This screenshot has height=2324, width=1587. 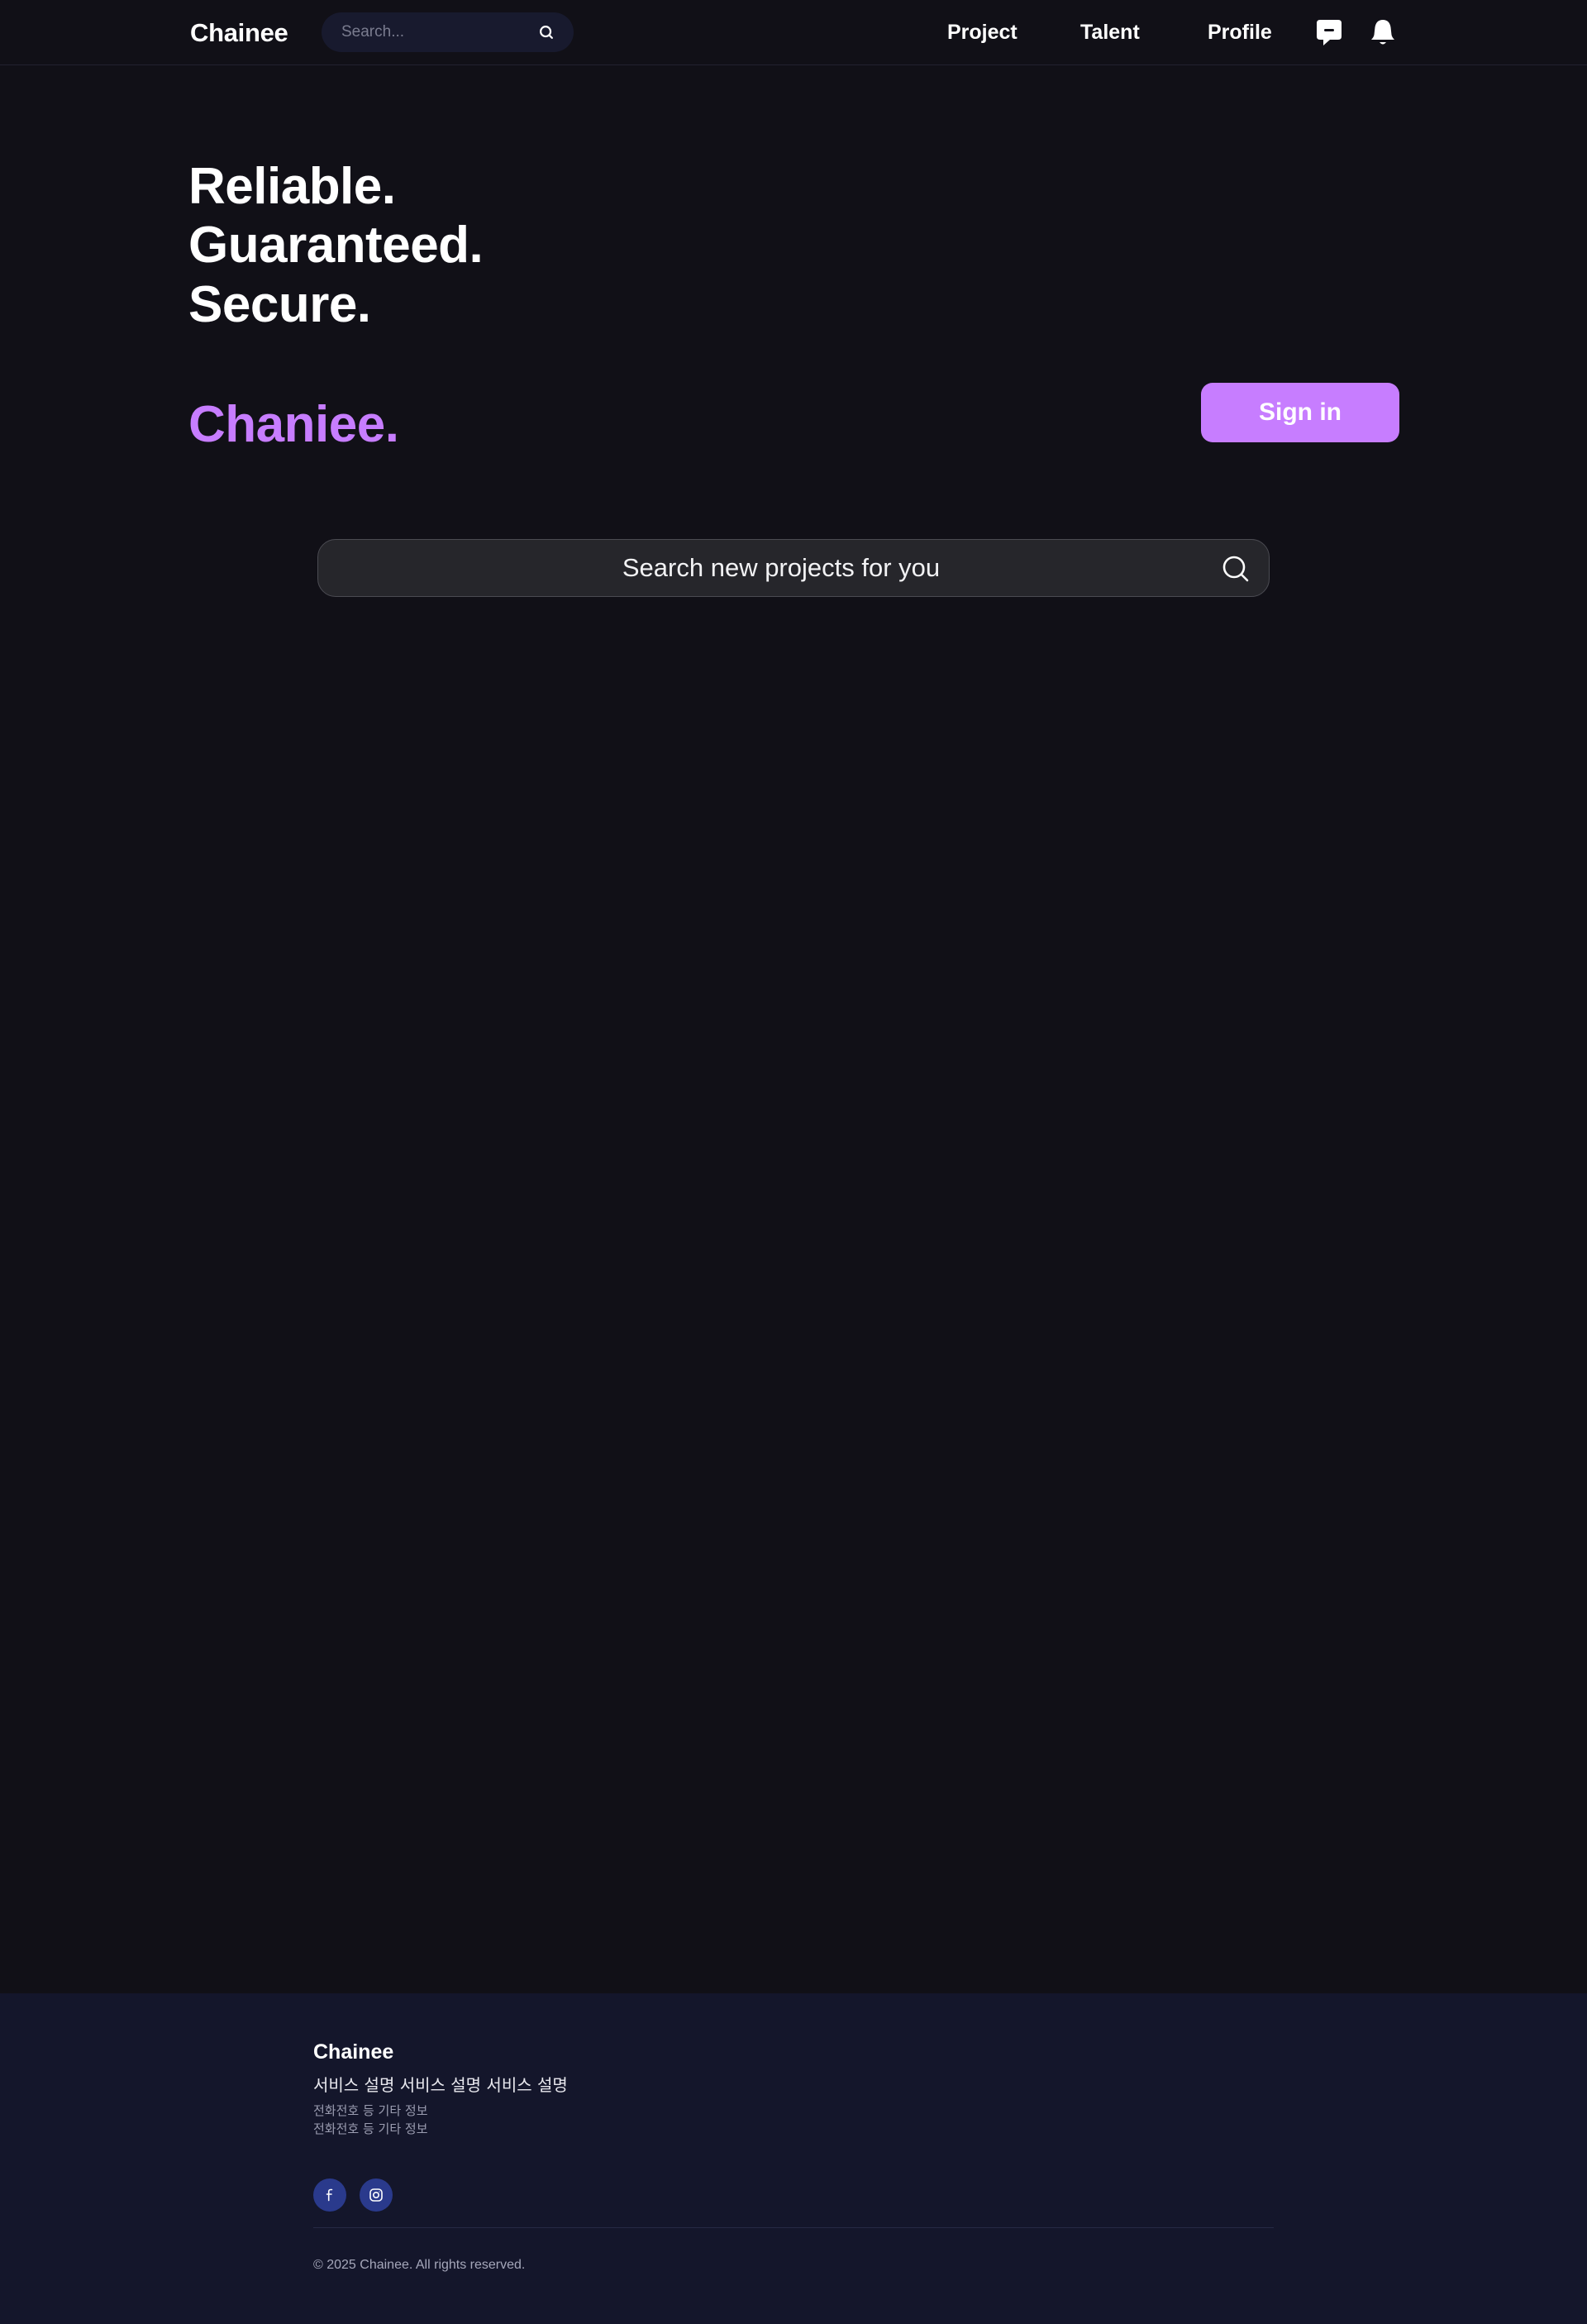 I want to click on site-logo: Chainee, so click(x=239, y=33).